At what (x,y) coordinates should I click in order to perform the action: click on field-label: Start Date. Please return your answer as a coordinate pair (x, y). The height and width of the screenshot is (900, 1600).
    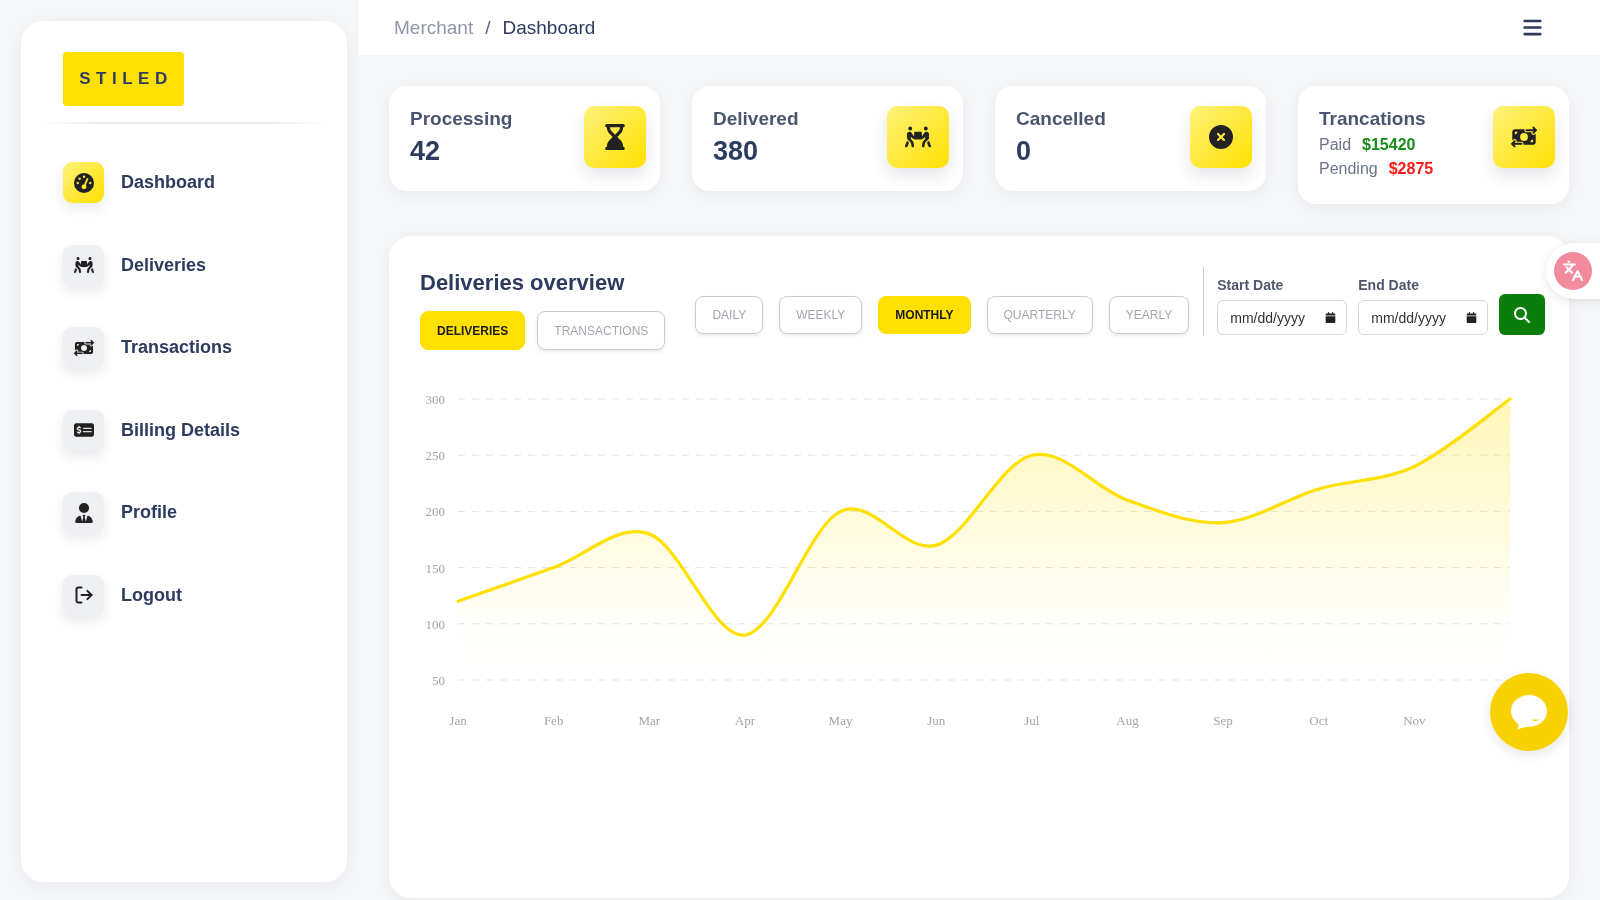
    Looking at the image, I should click on (1251, 285).